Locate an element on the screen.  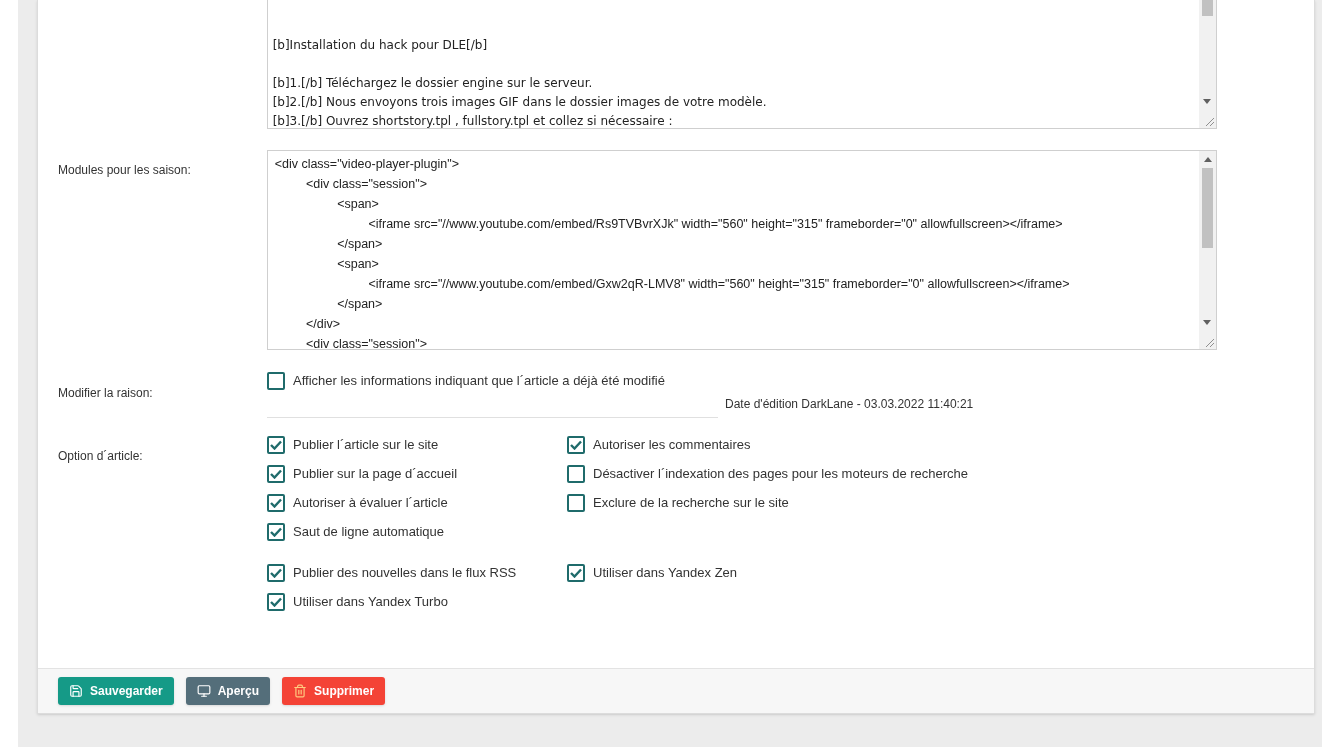
checkbox-label: Utiliser dans Yandex Turbo is located at coordinates (370, 601).